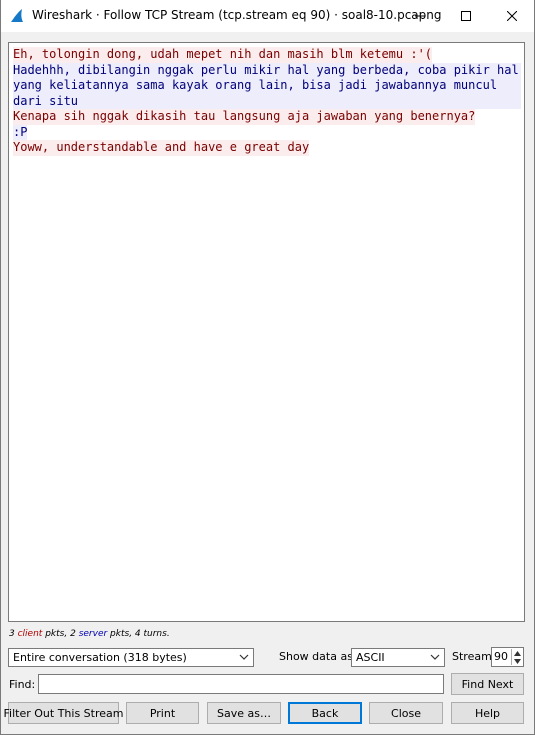 The height and width of the screenshot is (735, 535). What do you see at coordinates (325, 713) in the screenshot?
I see `back-button: Back` at bounding box center [325, 713].